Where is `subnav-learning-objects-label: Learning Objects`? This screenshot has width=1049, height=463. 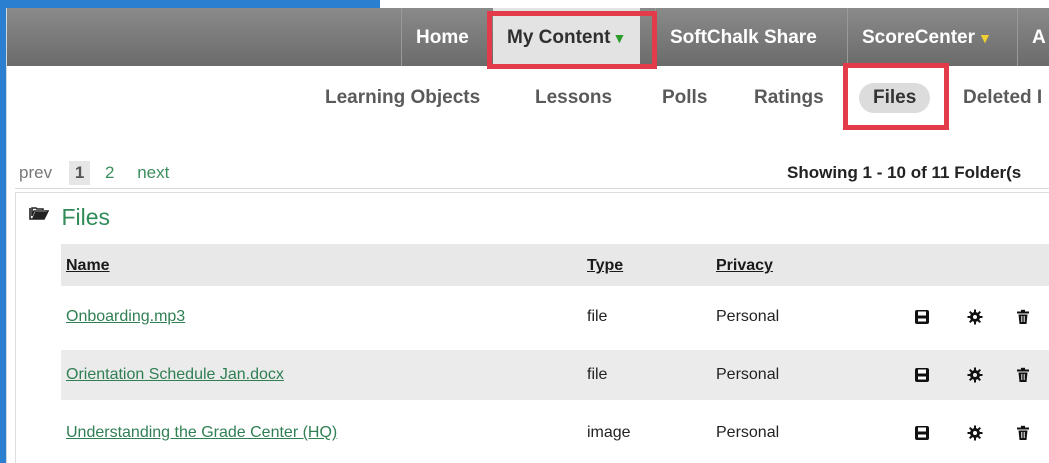
subnav-learning-objects-label: Learning Objects is located at coordinates (403, 97).